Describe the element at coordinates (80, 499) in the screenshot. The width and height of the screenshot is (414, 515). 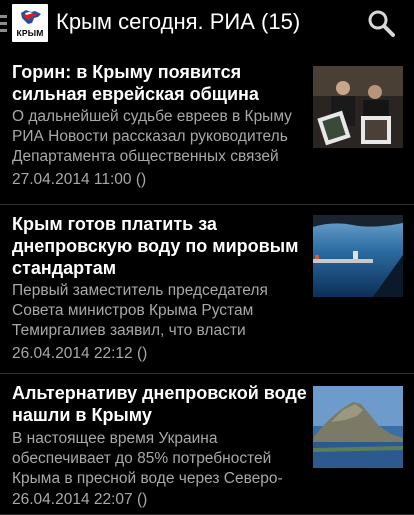
I see `news-date: 26.04.2014 22:07 ()` at that location.